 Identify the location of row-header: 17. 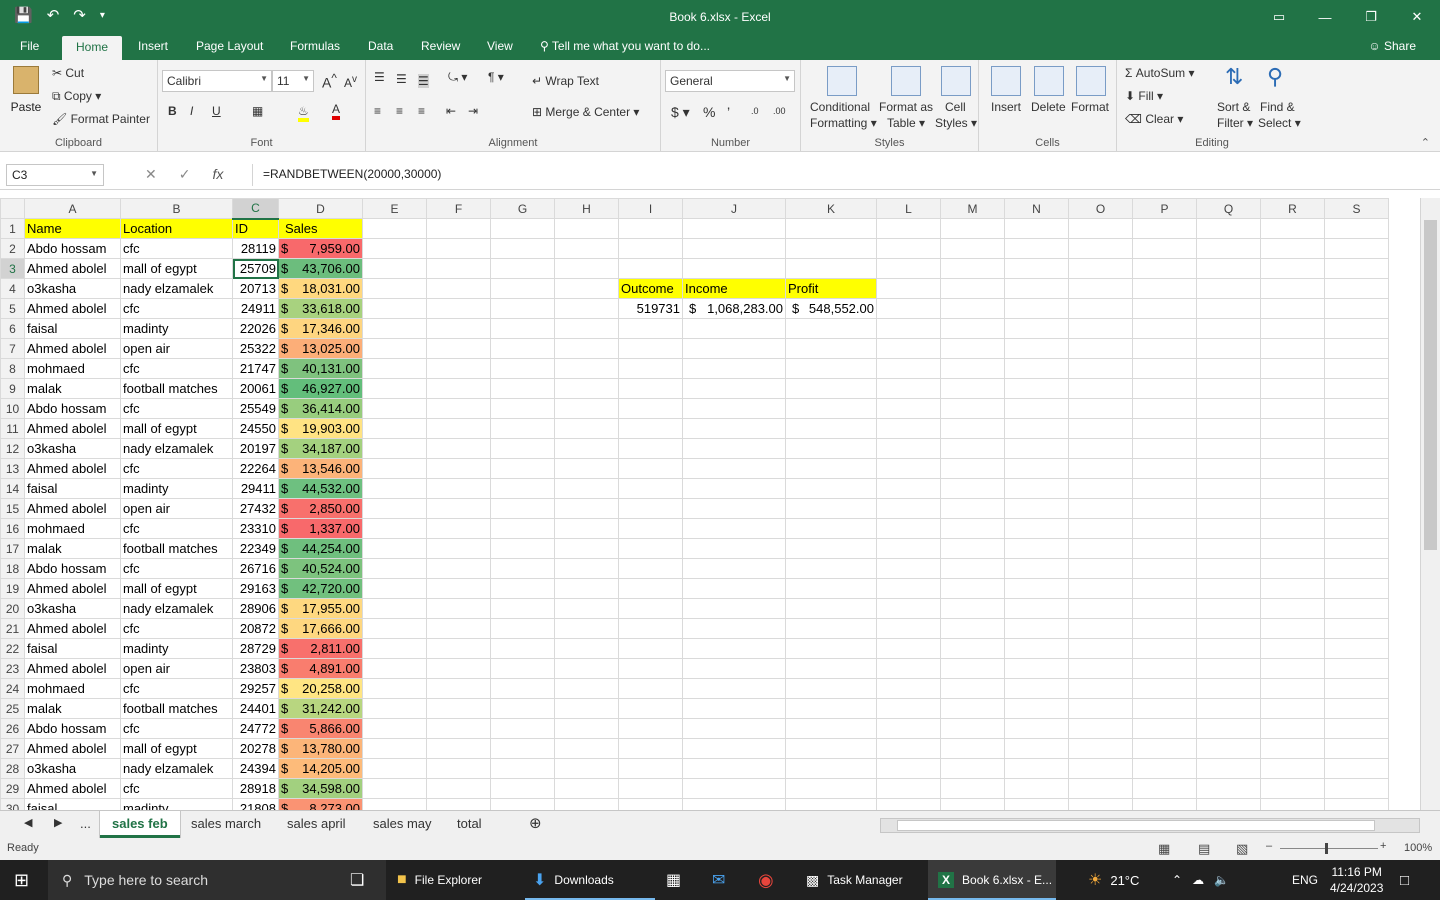
(12, 548).